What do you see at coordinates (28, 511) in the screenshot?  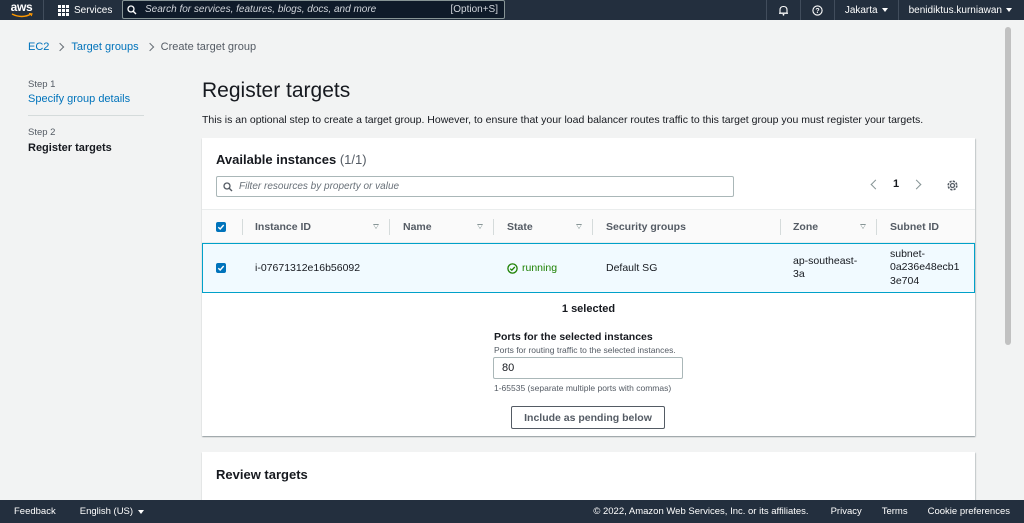 I see `feedback-link: Feedback` at bounding box center [28, 511].